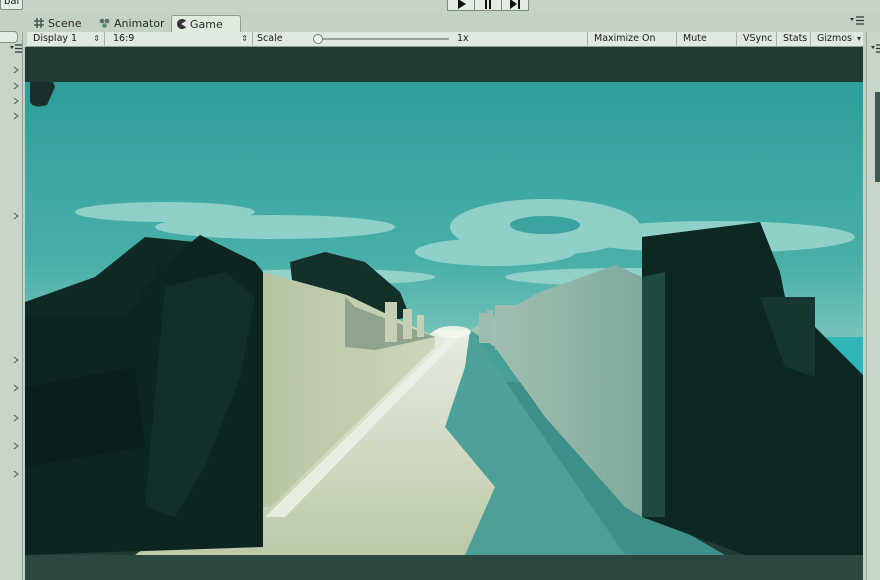  I want to click on step-button, so click(515, 5).